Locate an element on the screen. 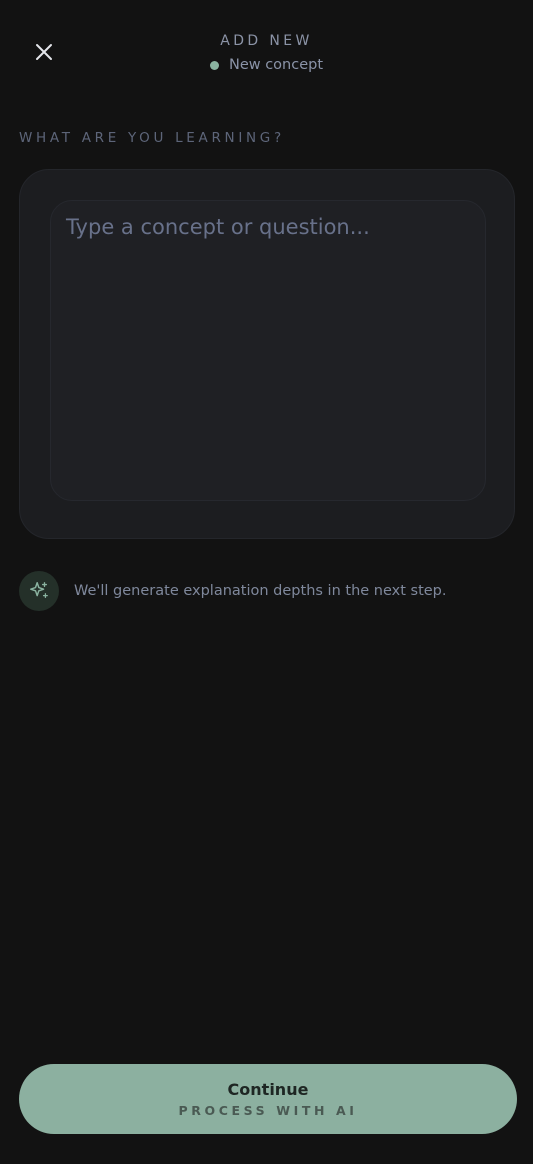 This screenshot has width=533, height=1164. continue-button: Continue PROCESS WITH AI is located at coordinates (268, 1099).